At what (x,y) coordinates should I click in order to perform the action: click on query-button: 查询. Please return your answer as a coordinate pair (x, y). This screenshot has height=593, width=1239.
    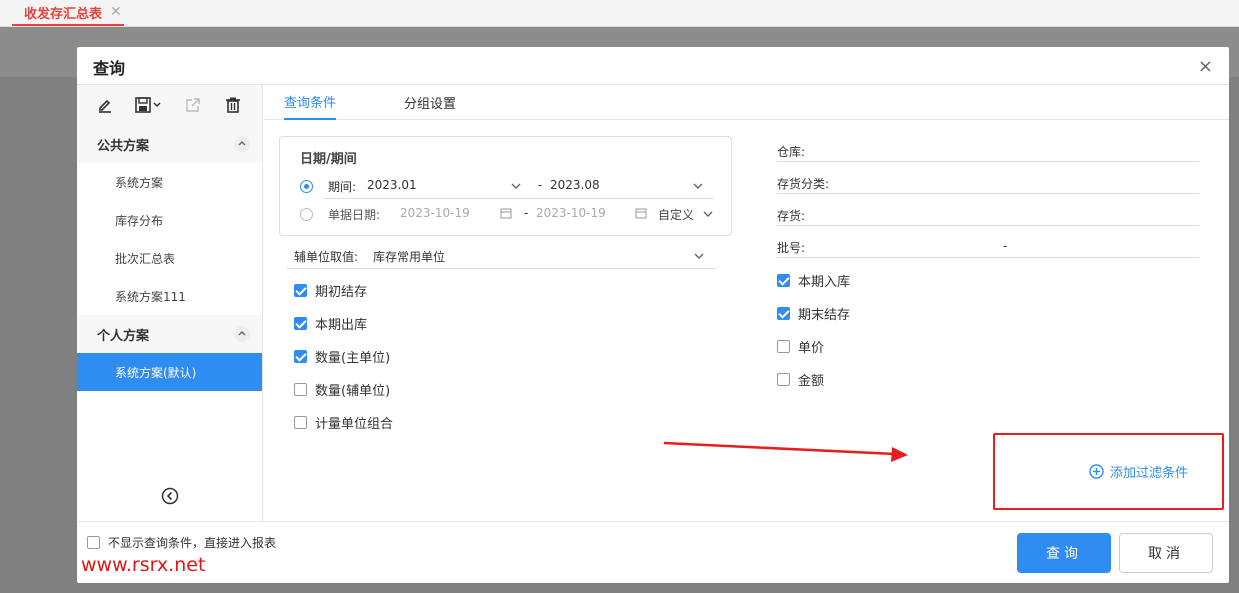
    Looking at the image, I should click on (1064, 553).